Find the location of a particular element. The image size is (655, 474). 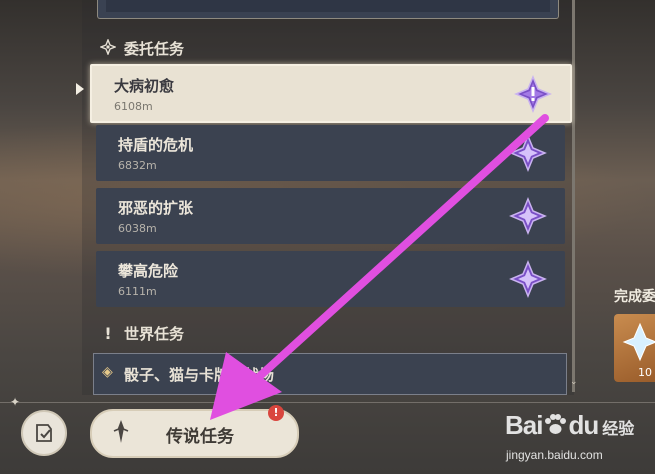

reward-item: 10 is located at coordinates (634, 348).